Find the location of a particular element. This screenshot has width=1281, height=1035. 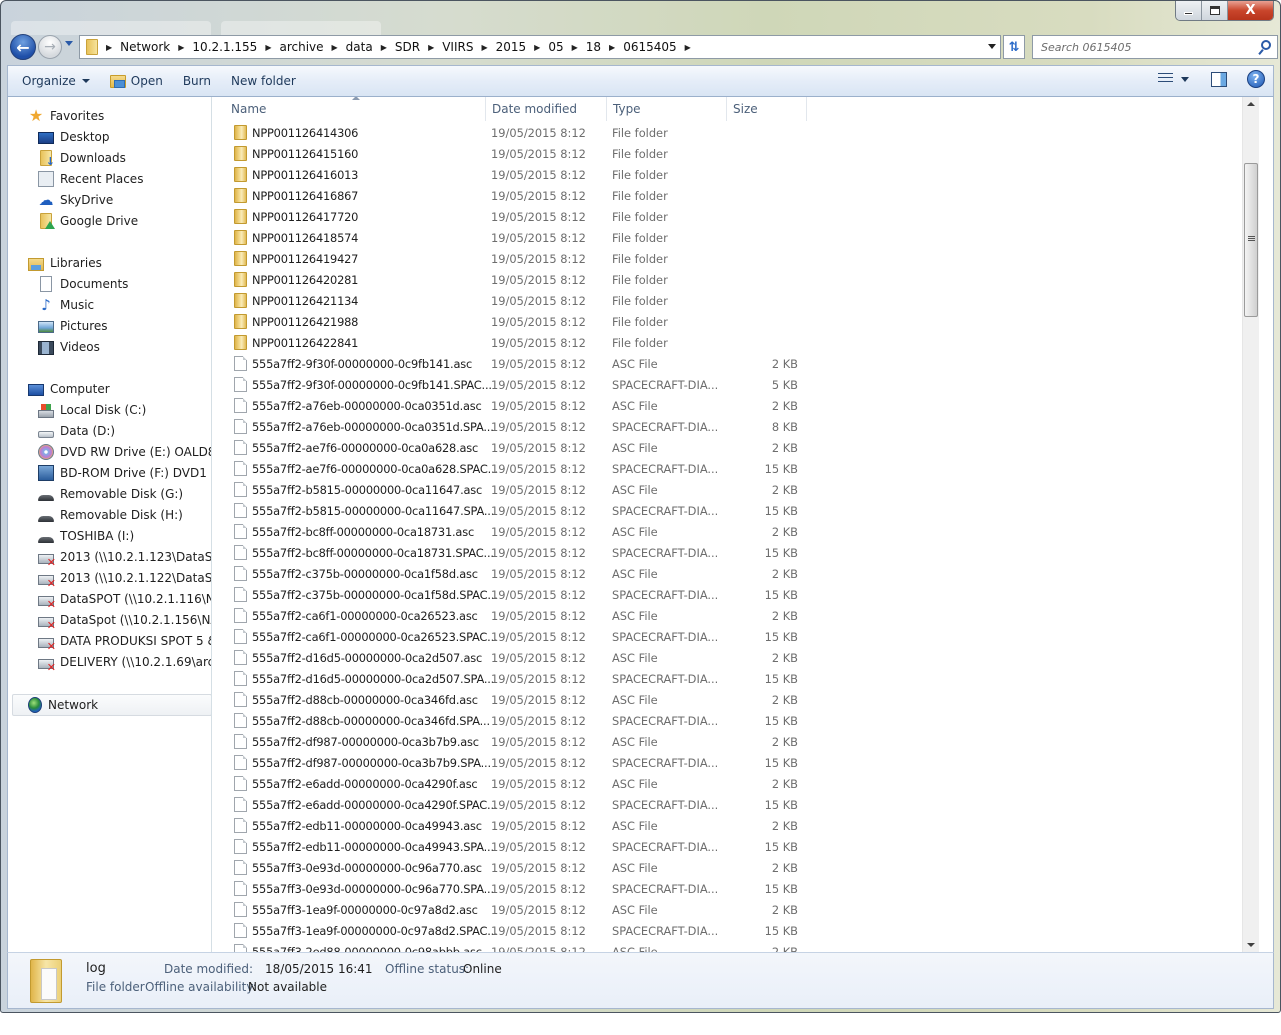

sidebar-item: DataSpot (\\10.2.1.156\NASS is located at coordinates (124, 621).